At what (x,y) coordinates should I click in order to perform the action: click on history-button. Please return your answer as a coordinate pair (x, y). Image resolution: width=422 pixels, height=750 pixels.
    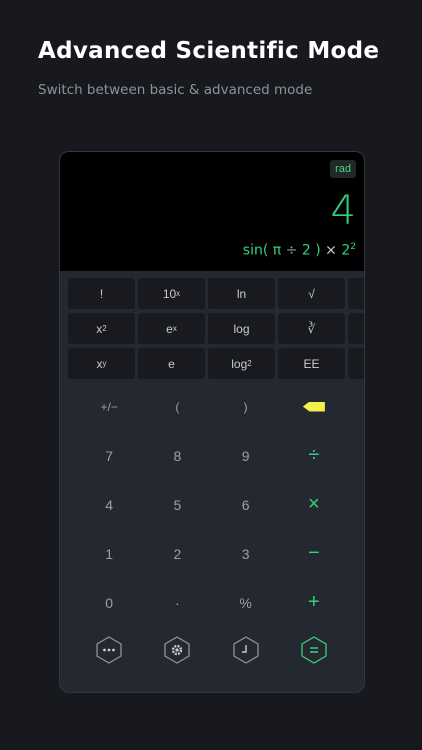
    Looking at the image, I should click on (246, 650).